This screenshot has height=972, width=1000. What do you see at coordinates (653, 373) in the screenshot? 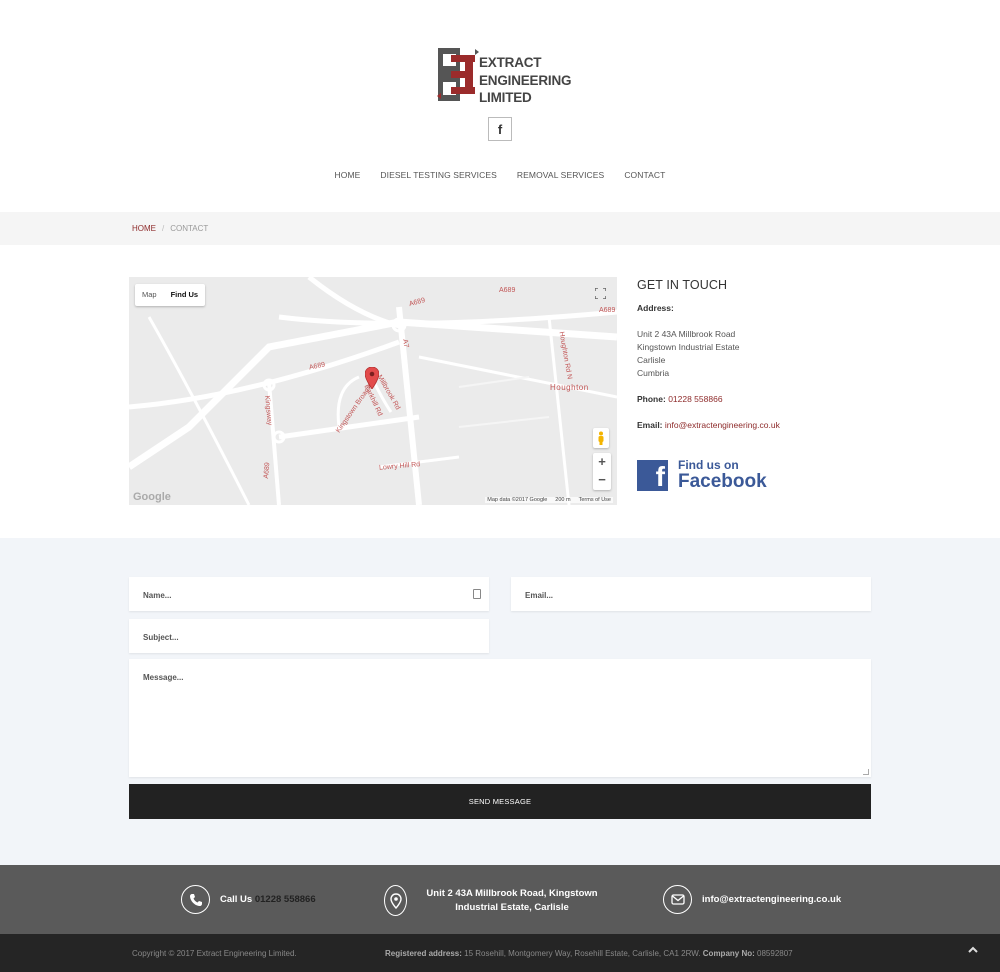
I see `address-line: Cumbria` at bounding box center [653, 373].